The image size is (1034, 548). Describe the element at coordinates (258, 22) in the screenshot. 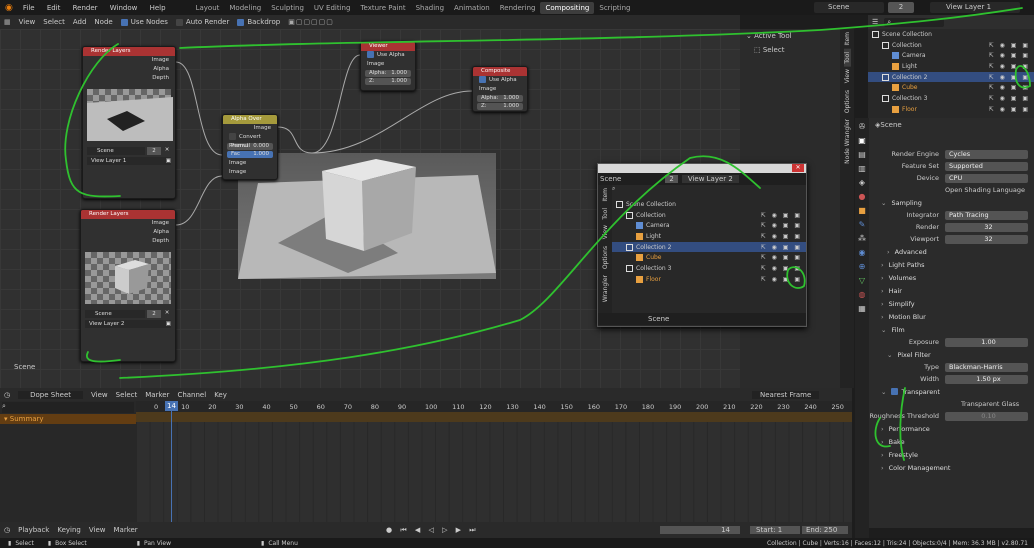

I see `backdrop-toggle: Backdrop` at that location.